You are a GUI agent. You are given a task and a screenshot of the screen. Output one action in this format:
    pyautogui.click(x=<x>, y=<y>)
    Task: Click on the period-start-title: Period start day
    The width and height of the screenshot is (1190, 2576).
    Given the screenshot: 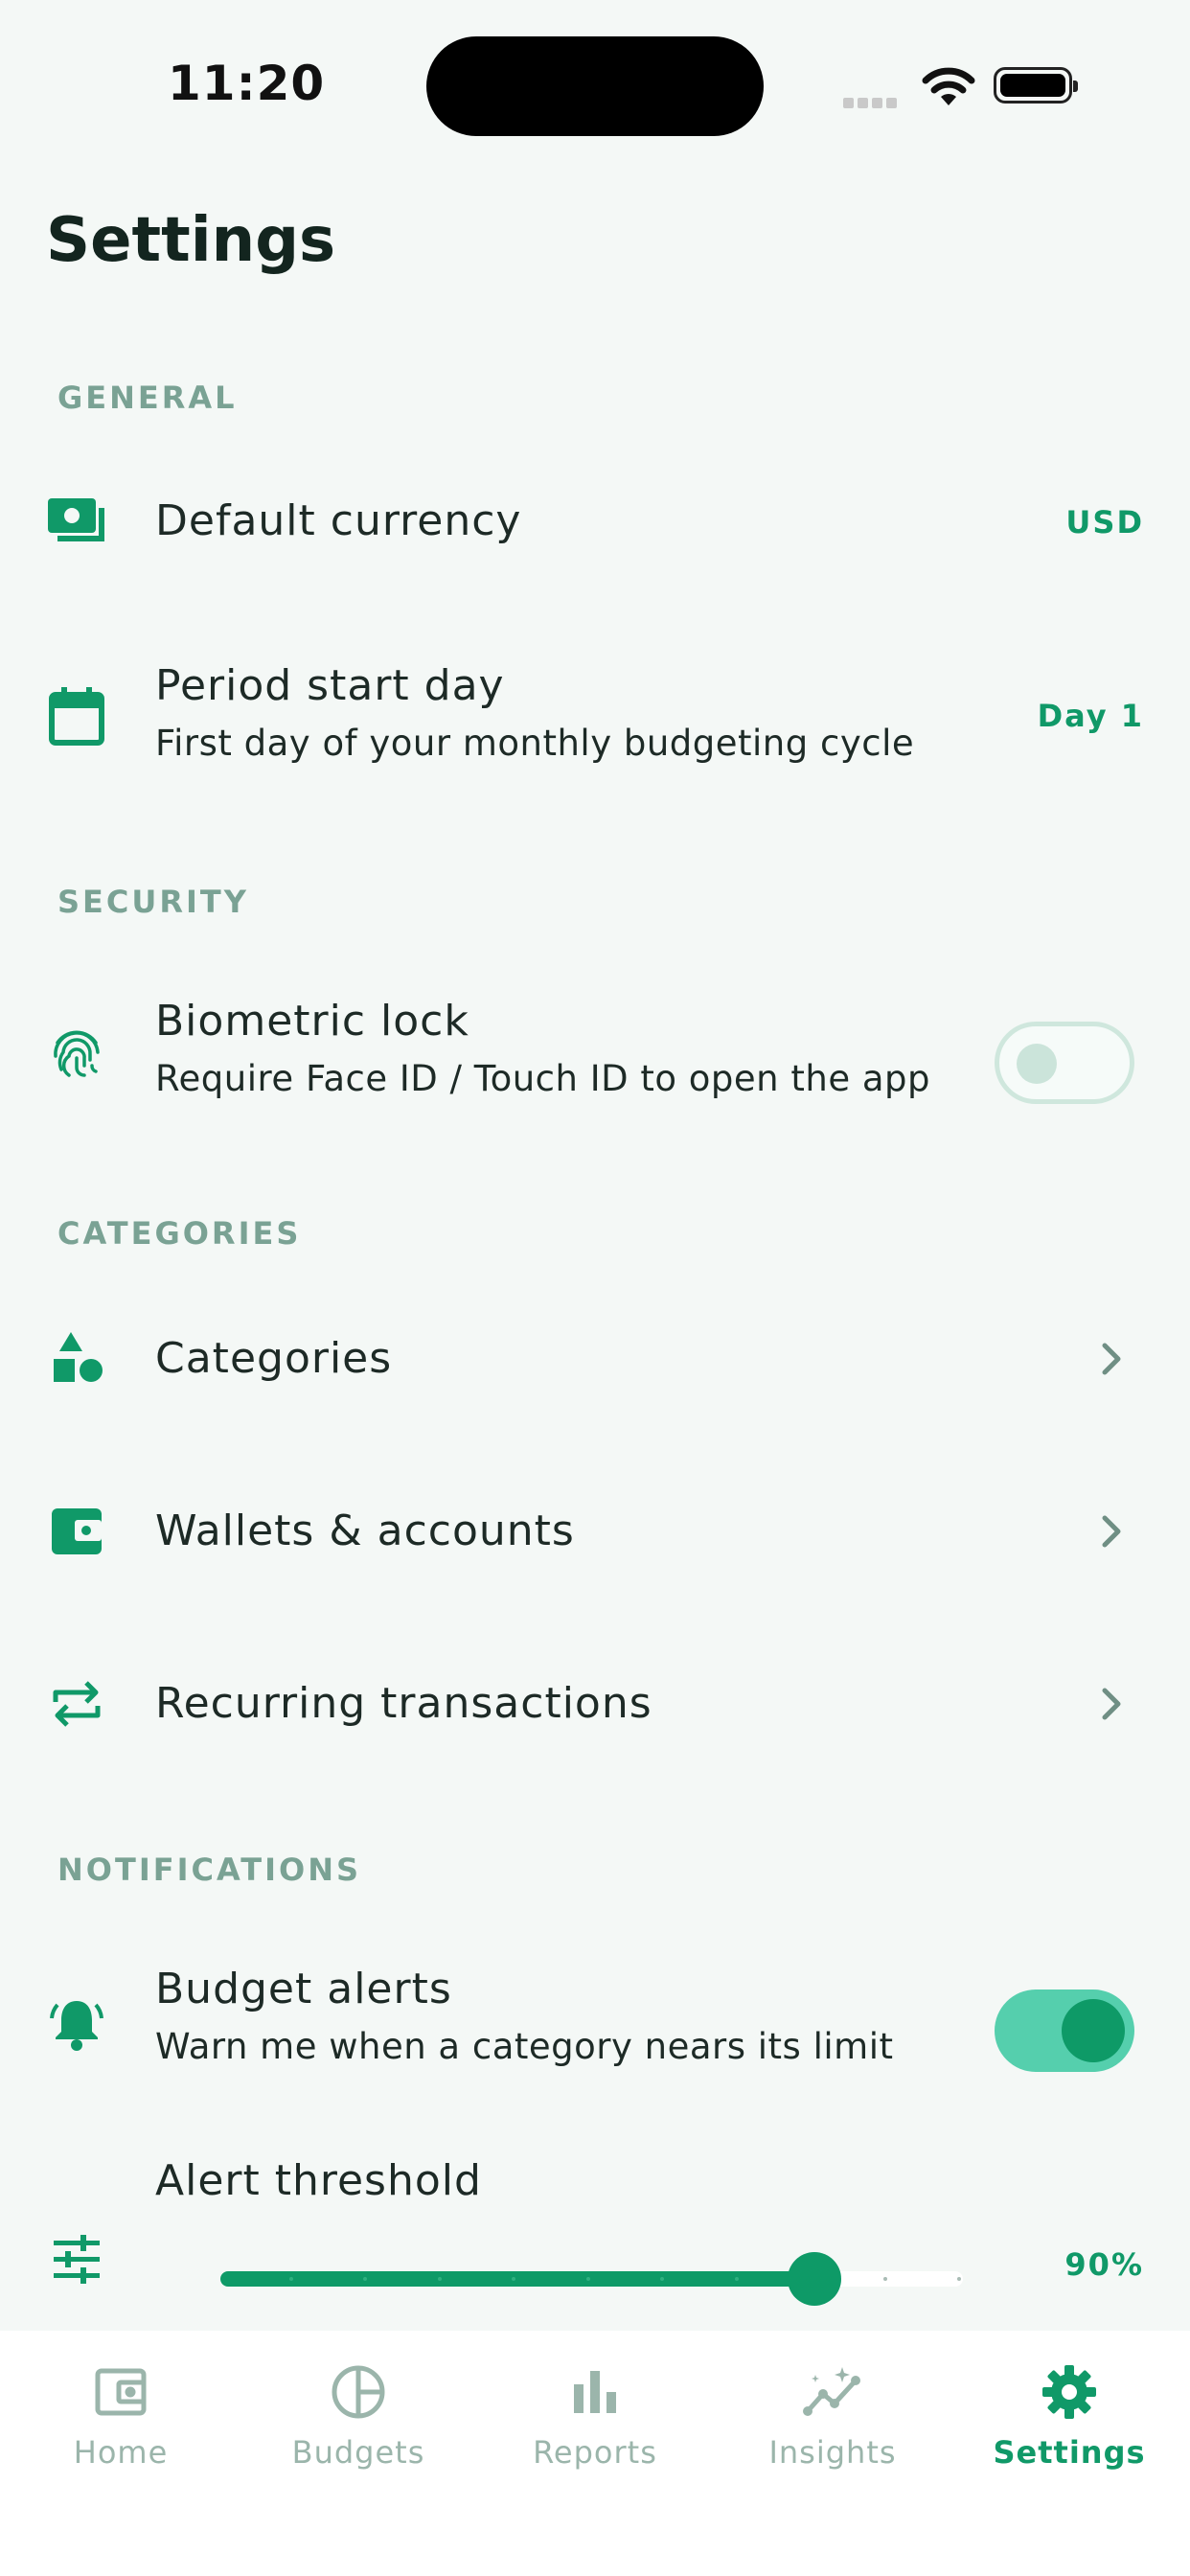 What is the action you would take?
    pyautogui.click(x=330, y=685)
    